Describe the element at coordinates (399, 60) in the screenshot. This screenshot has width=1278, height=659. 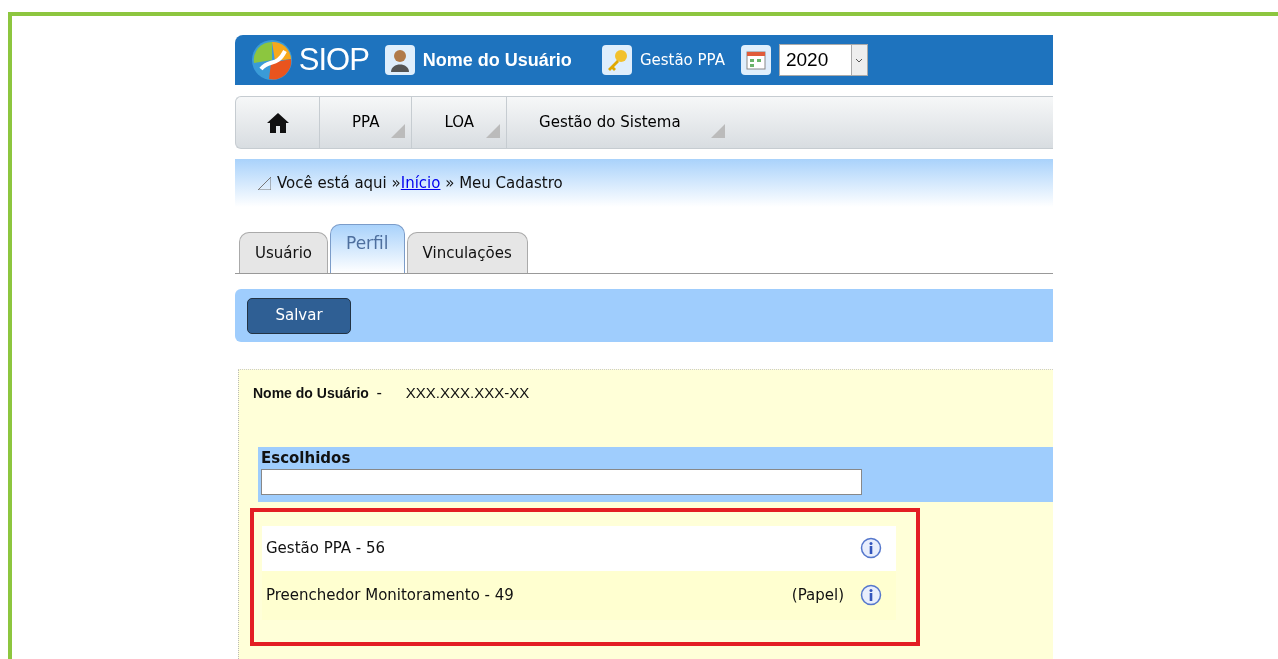
I see `user-icon` at that location.